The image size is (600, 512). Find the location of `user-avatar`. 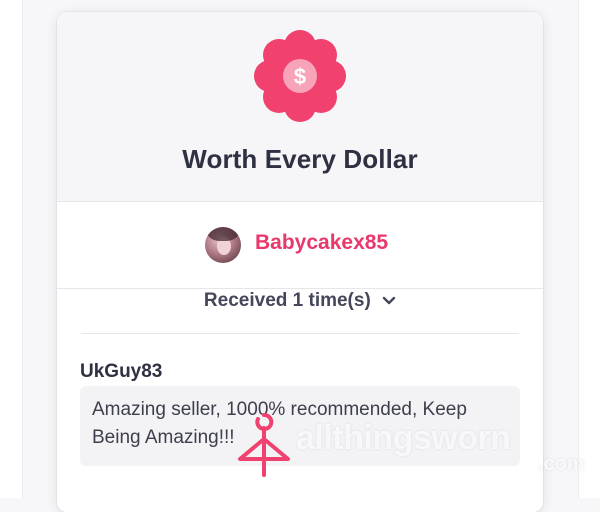

user-avatar is located at coordinates (223, 245).